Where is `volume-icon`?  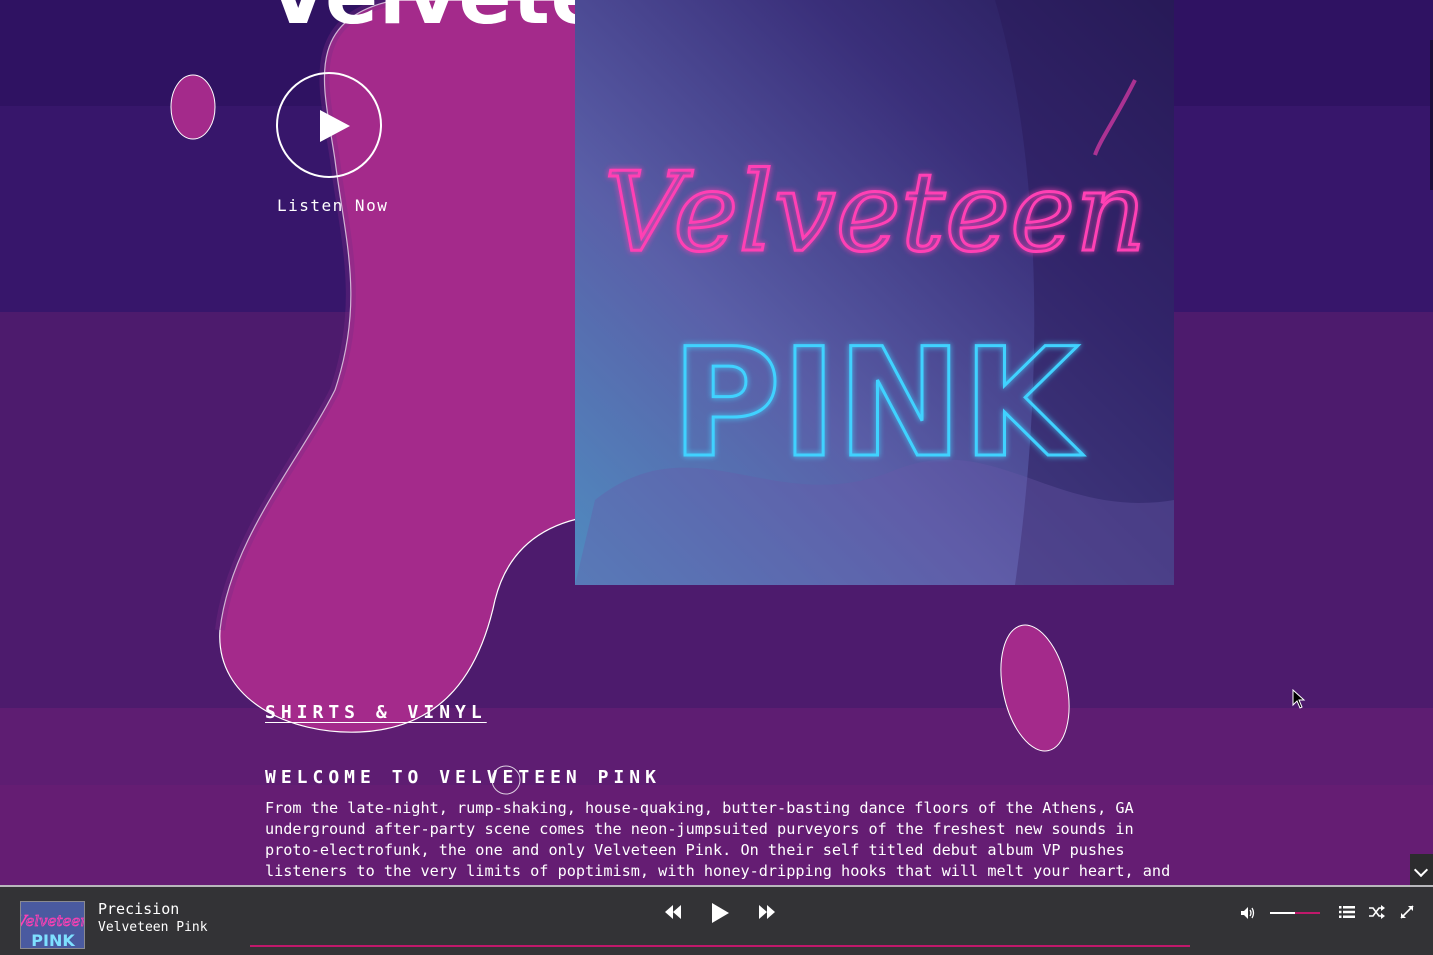
volume-icon is located at coordinates (1248, 913).